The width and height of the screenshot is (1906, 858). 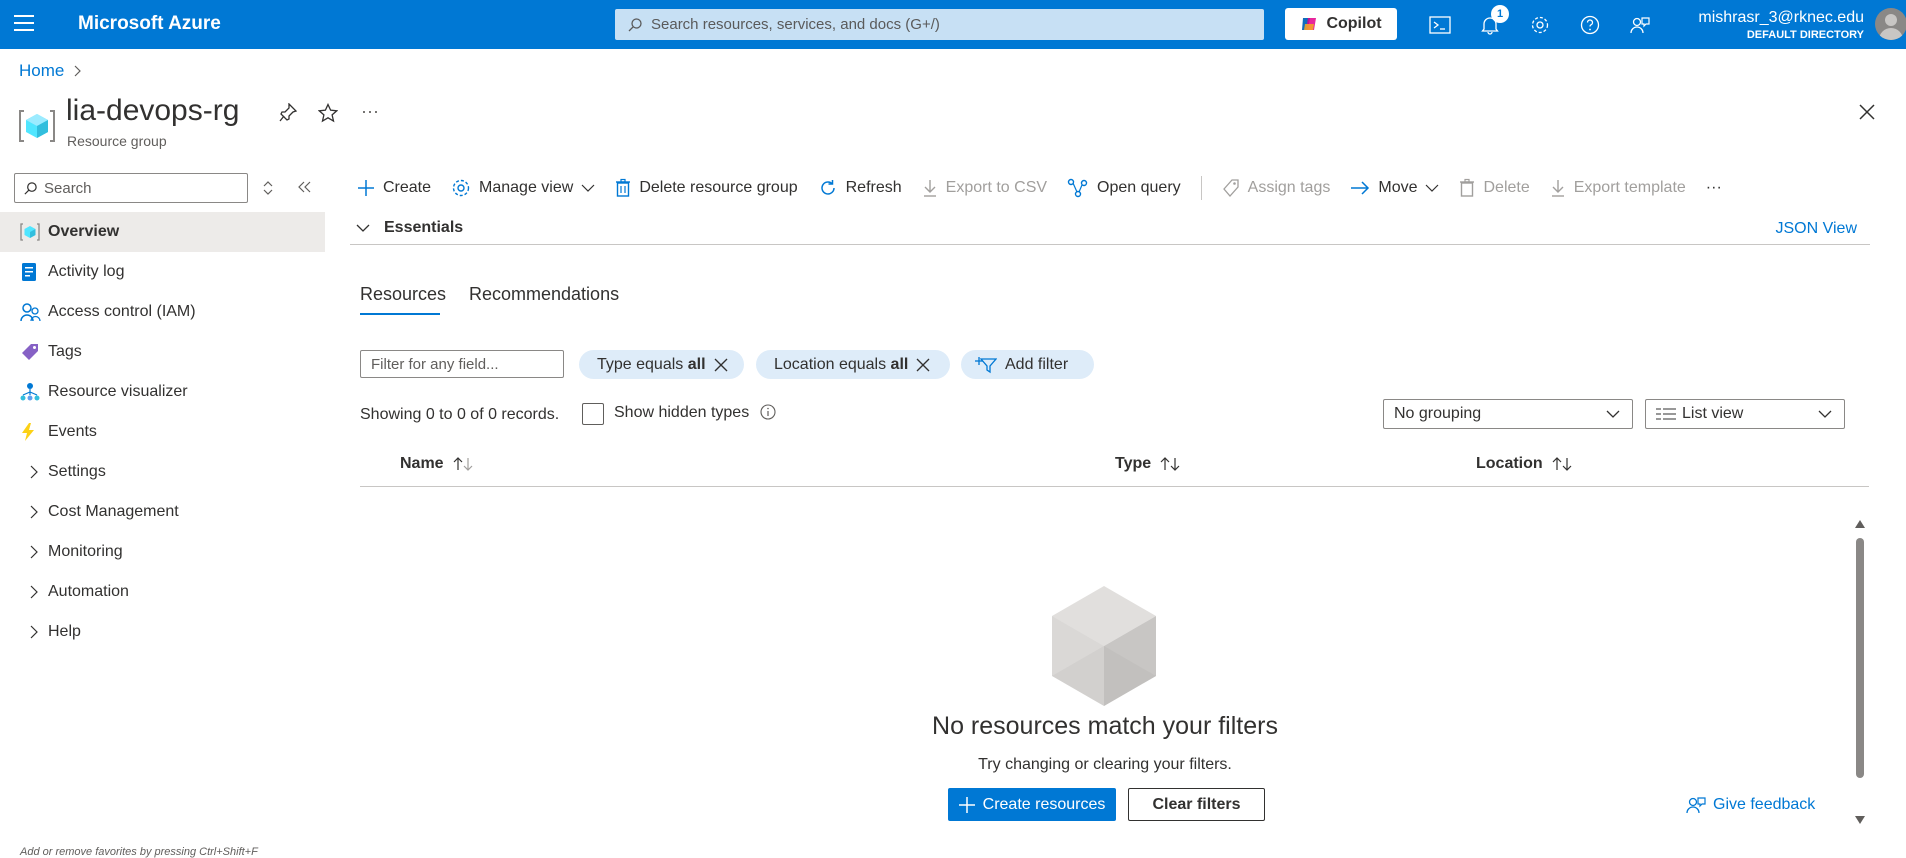 What do you see at coordinates (162, 592) in the screenshot?
I see `nav-item-automation: Automation` at bounding box center [162, 592].